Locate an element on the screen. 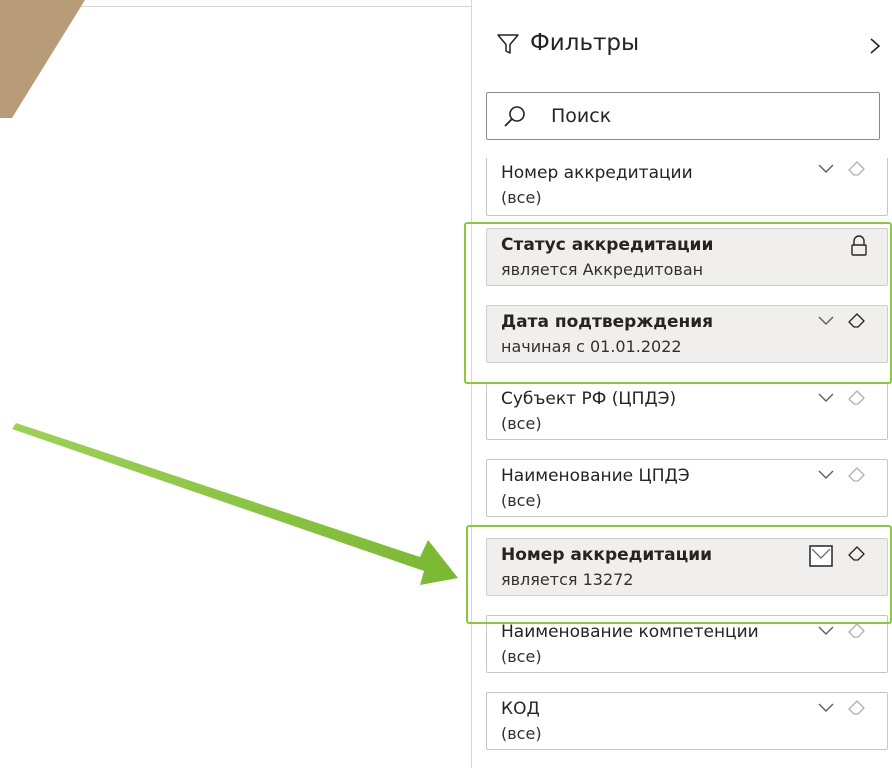 The width and height of the screenshot is (892, 768). magnifier-icon is located at coordinates (514, 116).